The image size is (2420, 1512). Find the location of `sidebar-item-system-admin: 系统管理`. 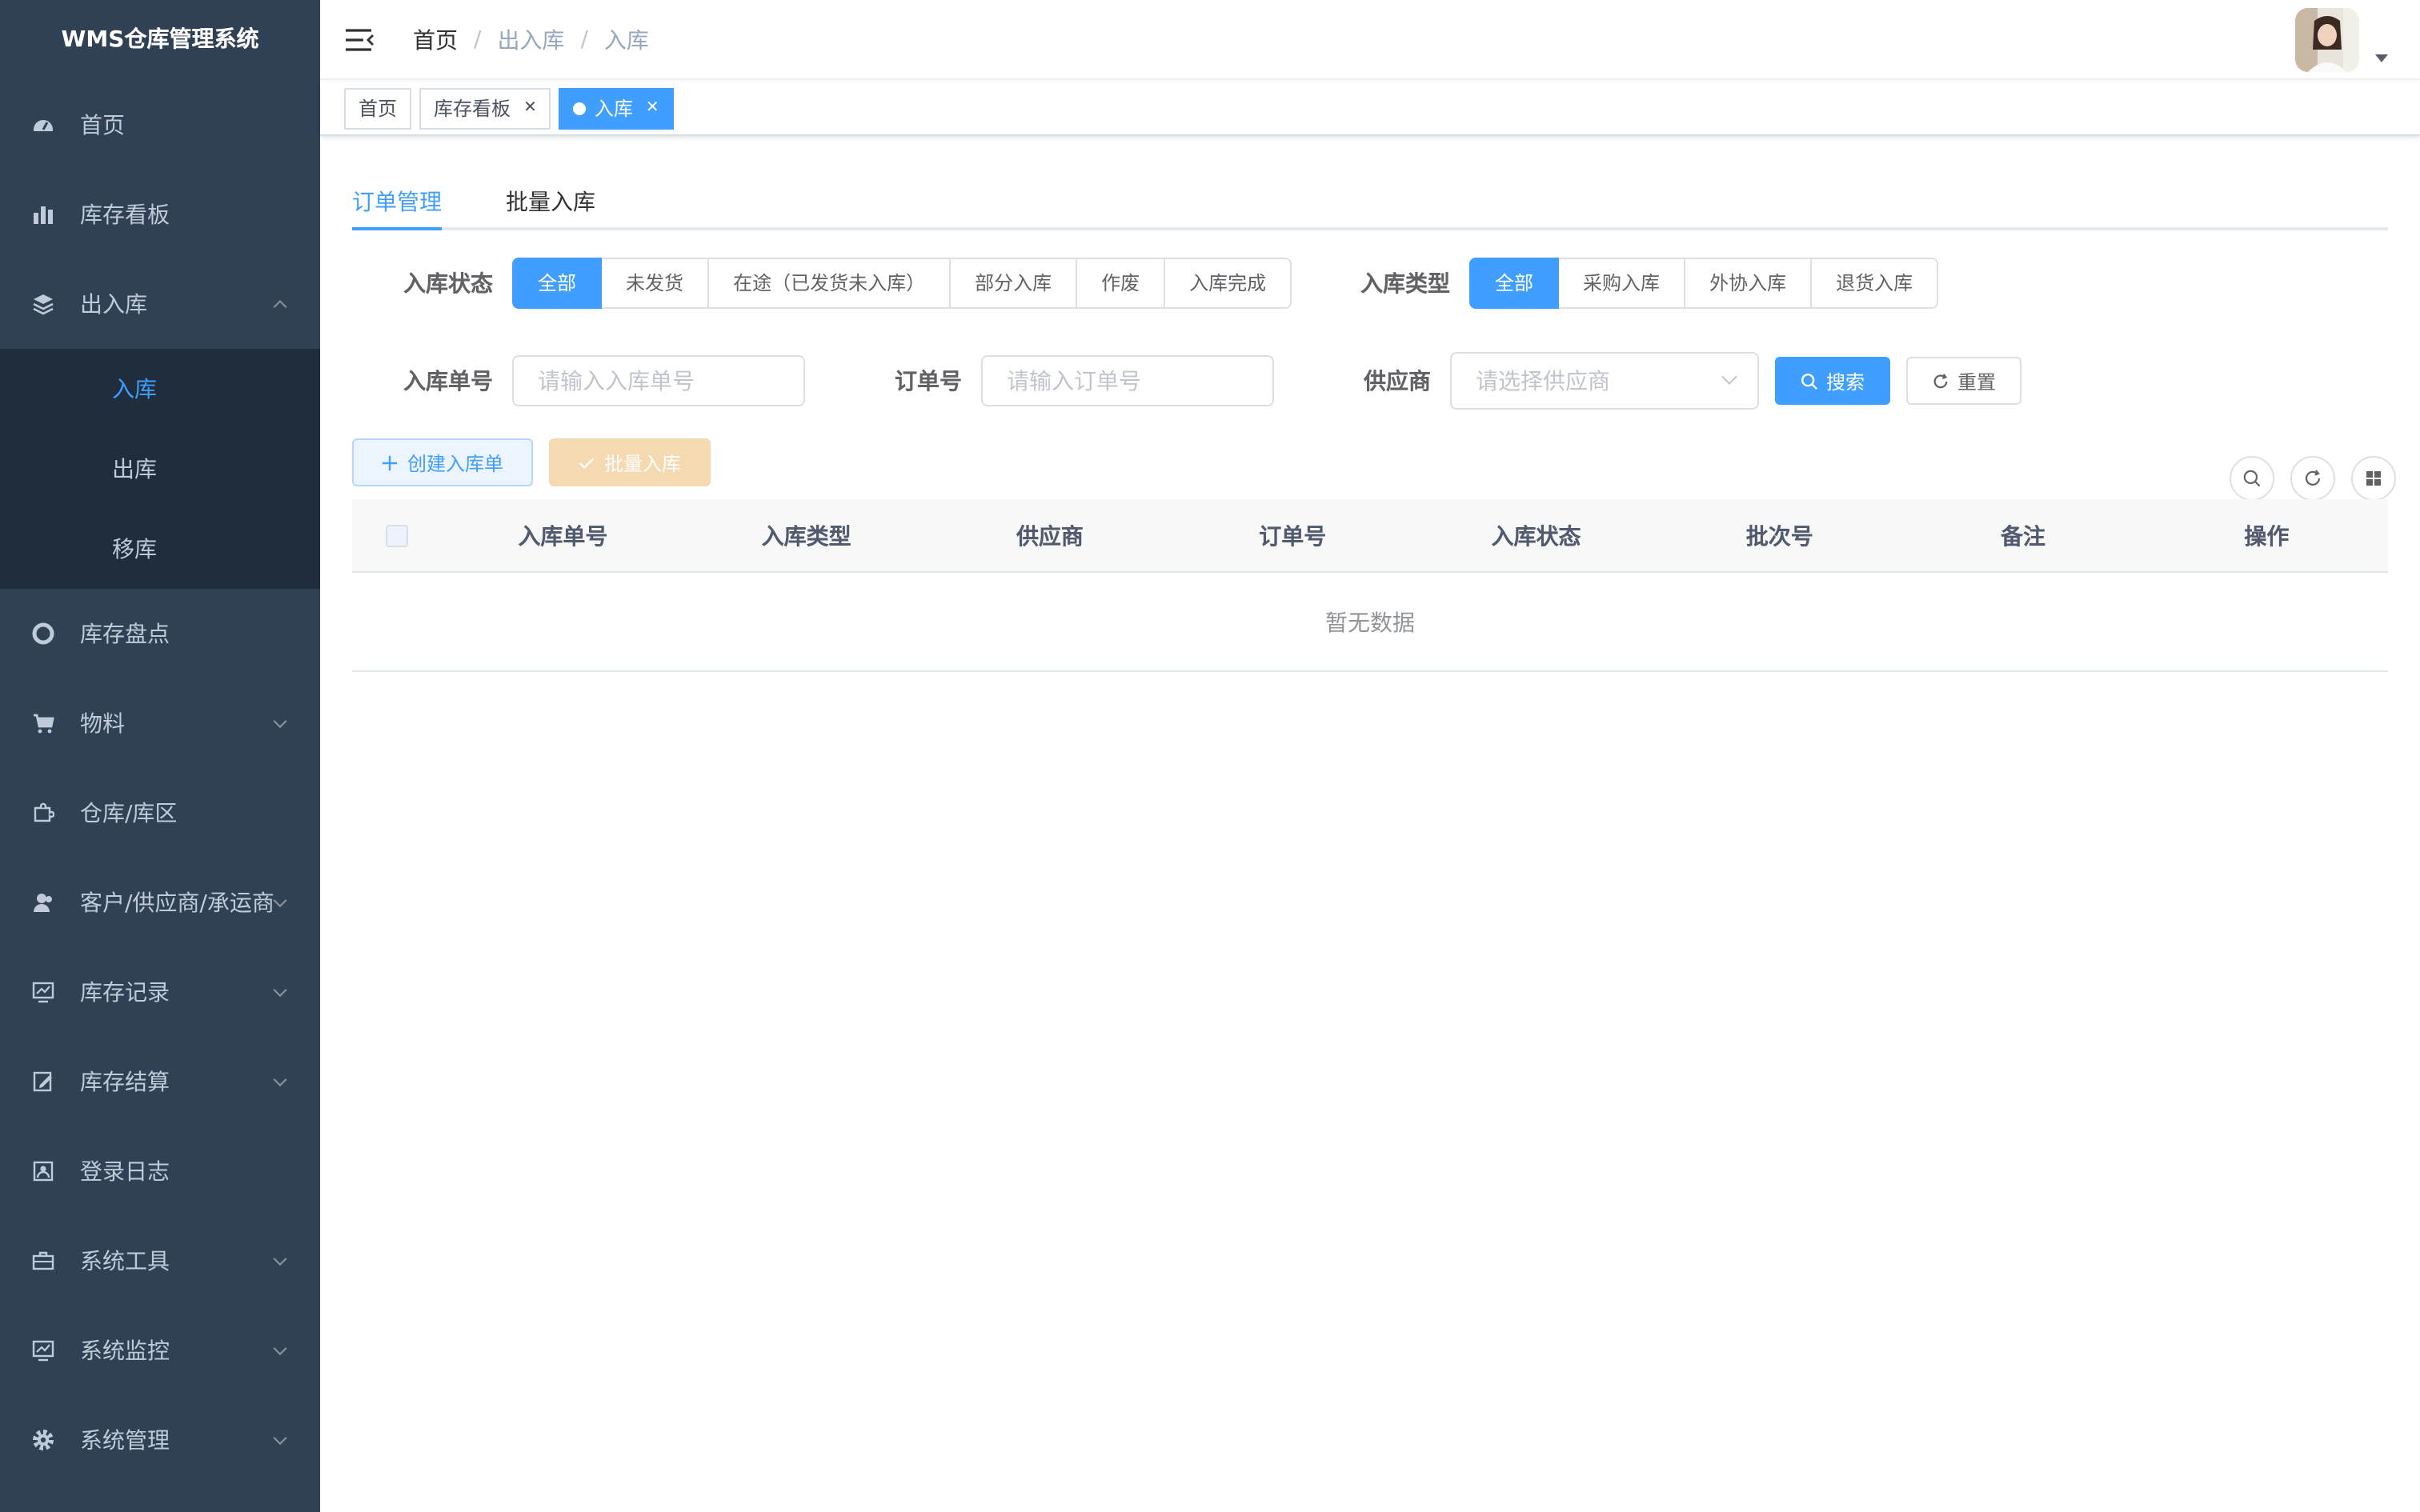

sidebar-item-system-admin: 系统管理 is located at coordinates (160, 1440).